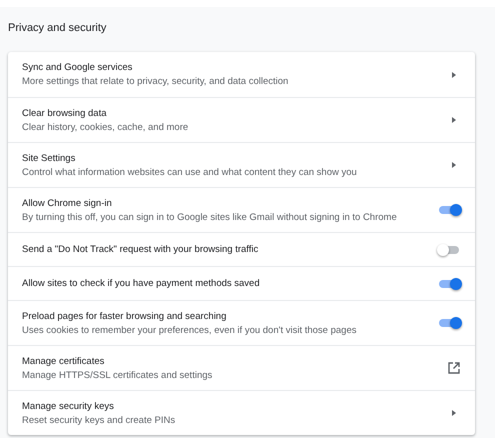  Describe the element at coordinates (141, 283) in the screenshot. I see `setting-title: Allow sites to check if you have payment methods saved` at that location.